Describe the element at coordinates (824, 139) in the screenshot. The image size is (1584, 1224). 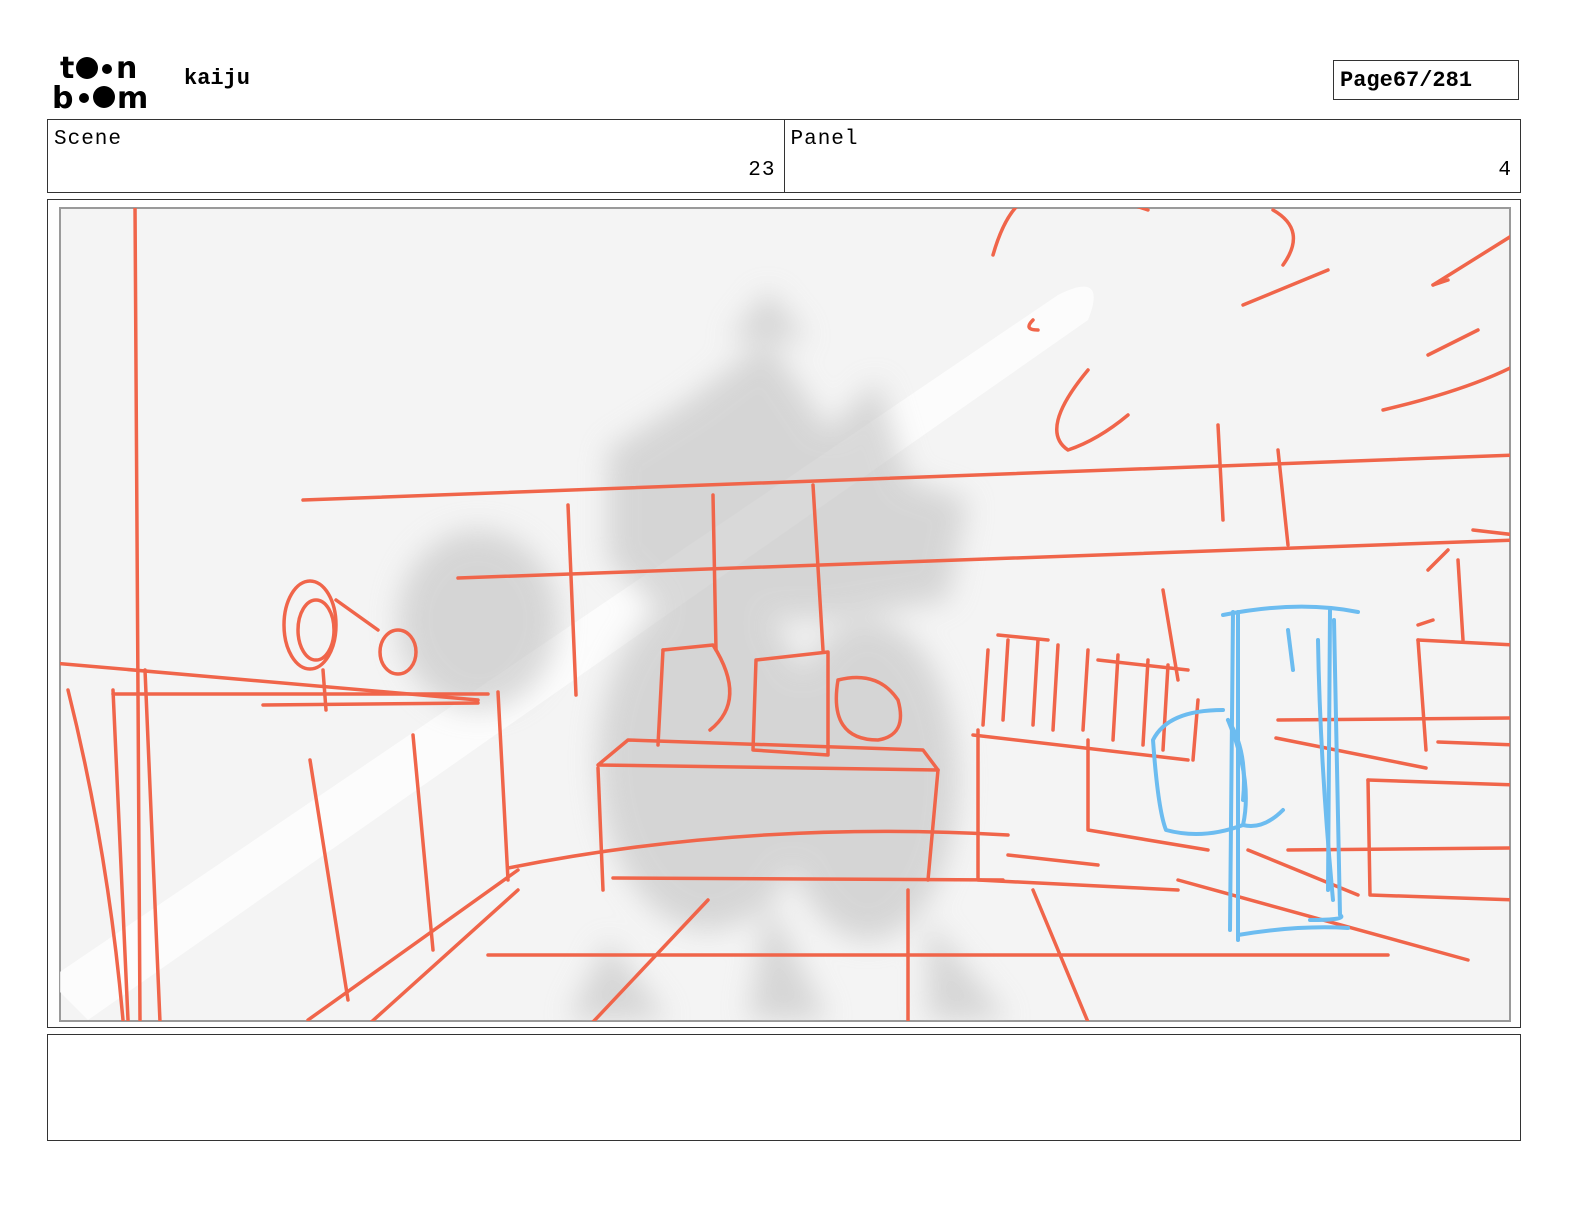
I see `panel-label: Panel` at that location.